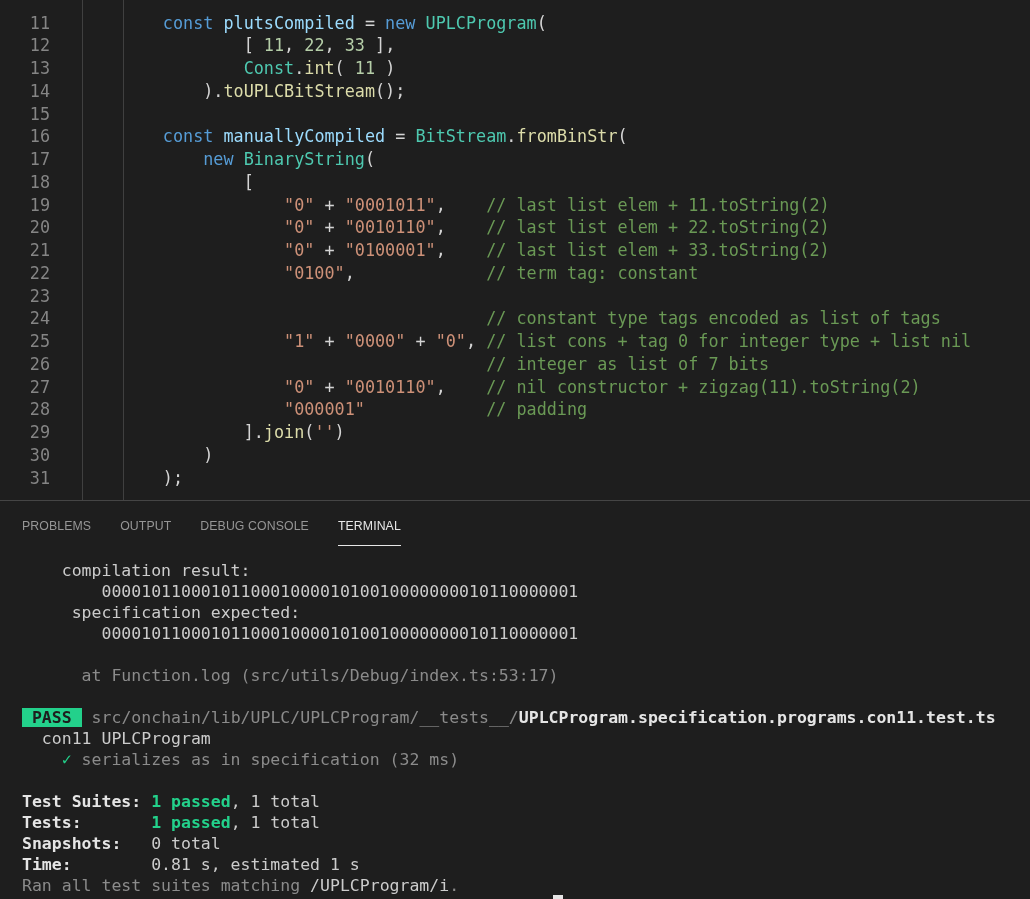 This screenshot has width=1030, height=899. What do you see at coordinates (171, 822) in the screenshot?
I see `terminal-line: Tests: 1 passed, 1 total` at bounding box center [171, 822].